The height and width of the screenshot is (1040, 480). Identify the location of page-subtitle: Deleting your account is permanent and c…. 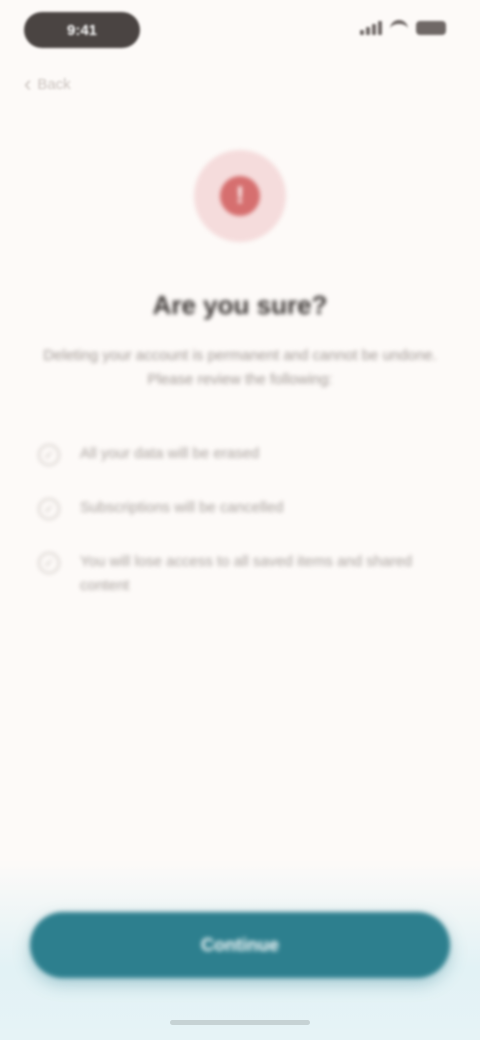
(240, 367).